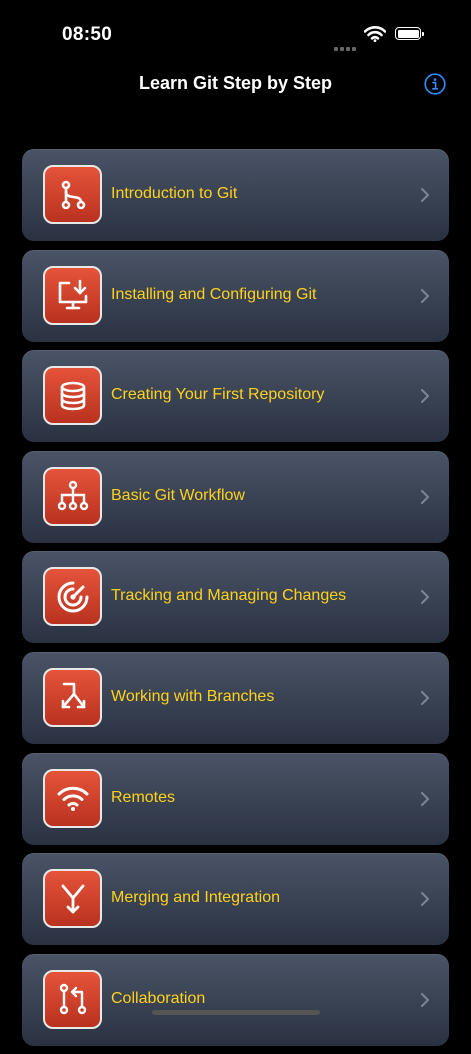  What do you see at coordinates (435, 84) in the screenshot?
I see `info-circle-icon` at bounding box center [435, 84].